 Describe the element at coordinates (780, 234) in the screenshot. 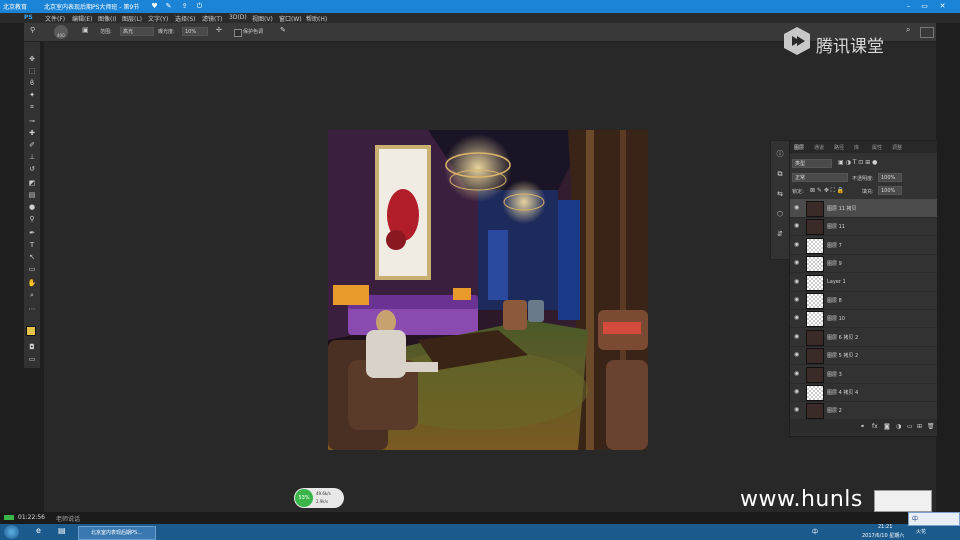

I see `paths-icon: ⇵` at that location.